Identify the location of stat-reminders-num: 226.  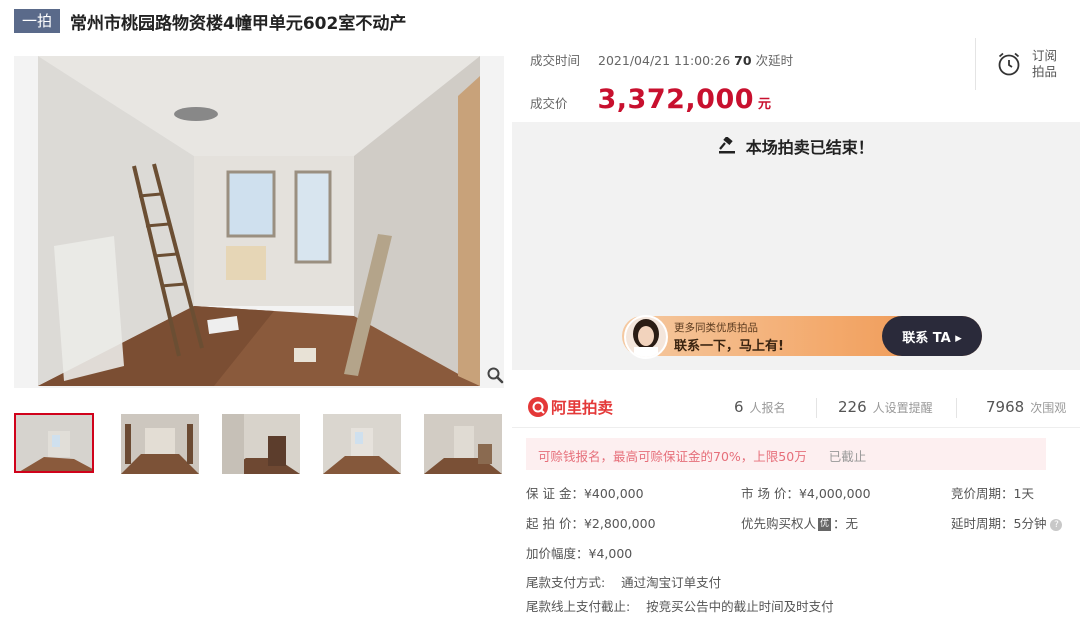
(852, 407).